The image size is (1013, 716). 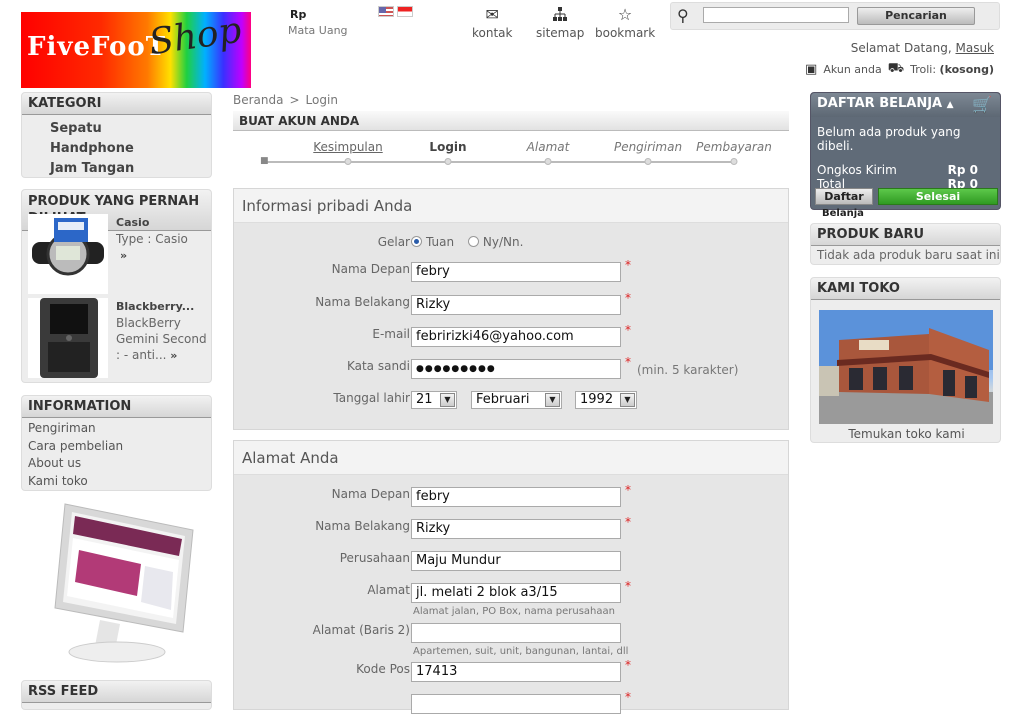 What do you see at coordinates (132, 222) in the screenshot?
I see `product-name: Casio` at bounding box center [132, 222].